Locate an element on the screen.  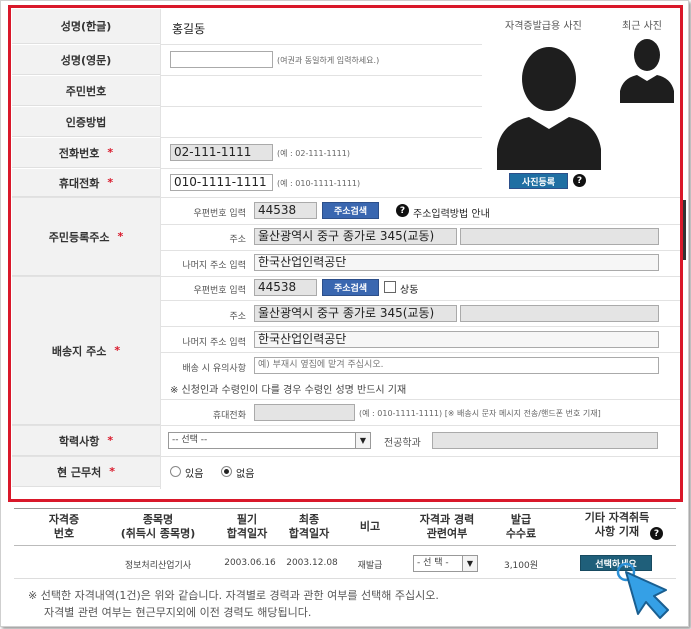
career-select: - 선 택 - ▼ is located at coordinates (445, 563).